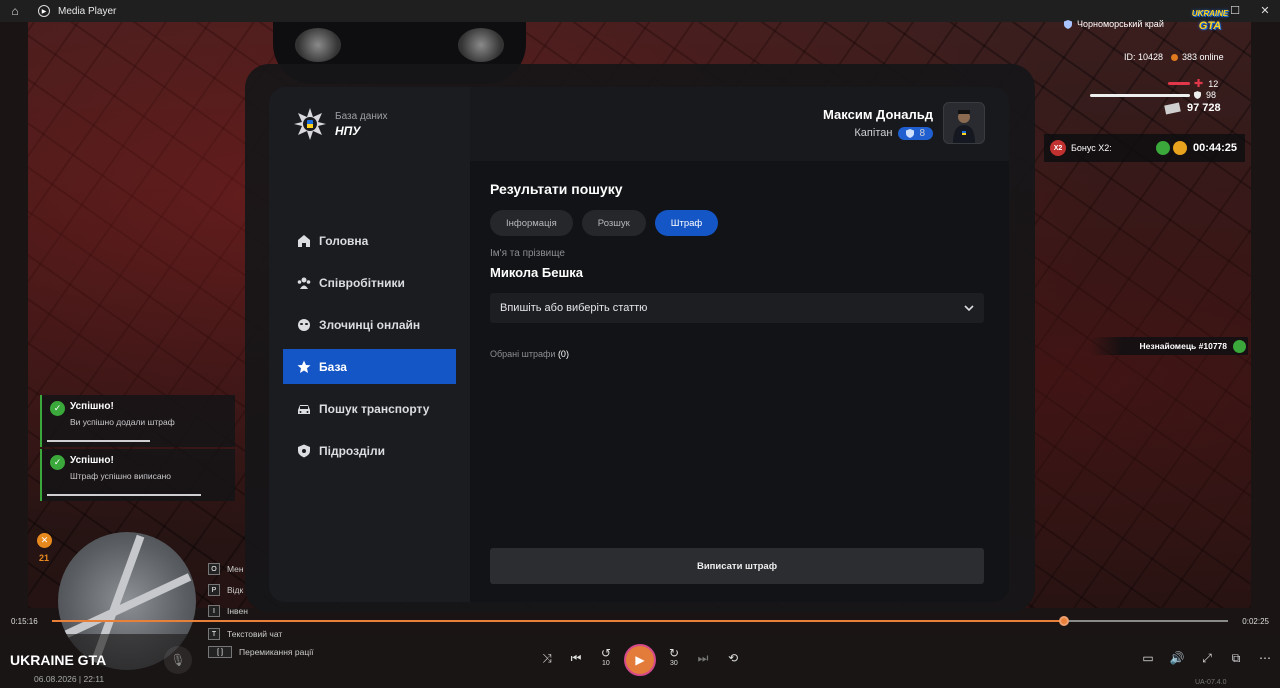 The width and height of the screenshot is (1280, 688). What do you see at coordinates (915, 133) in the screenshot?
I see `rank-badge: 8` at bounding box center [915, 133].